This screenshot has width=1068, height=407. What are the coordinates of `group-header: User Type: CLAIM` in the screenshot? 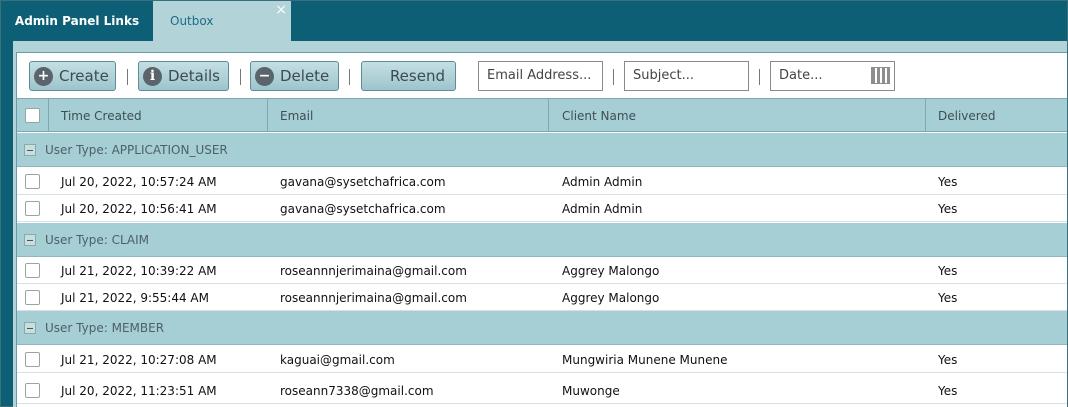 It's located at (542, 240).